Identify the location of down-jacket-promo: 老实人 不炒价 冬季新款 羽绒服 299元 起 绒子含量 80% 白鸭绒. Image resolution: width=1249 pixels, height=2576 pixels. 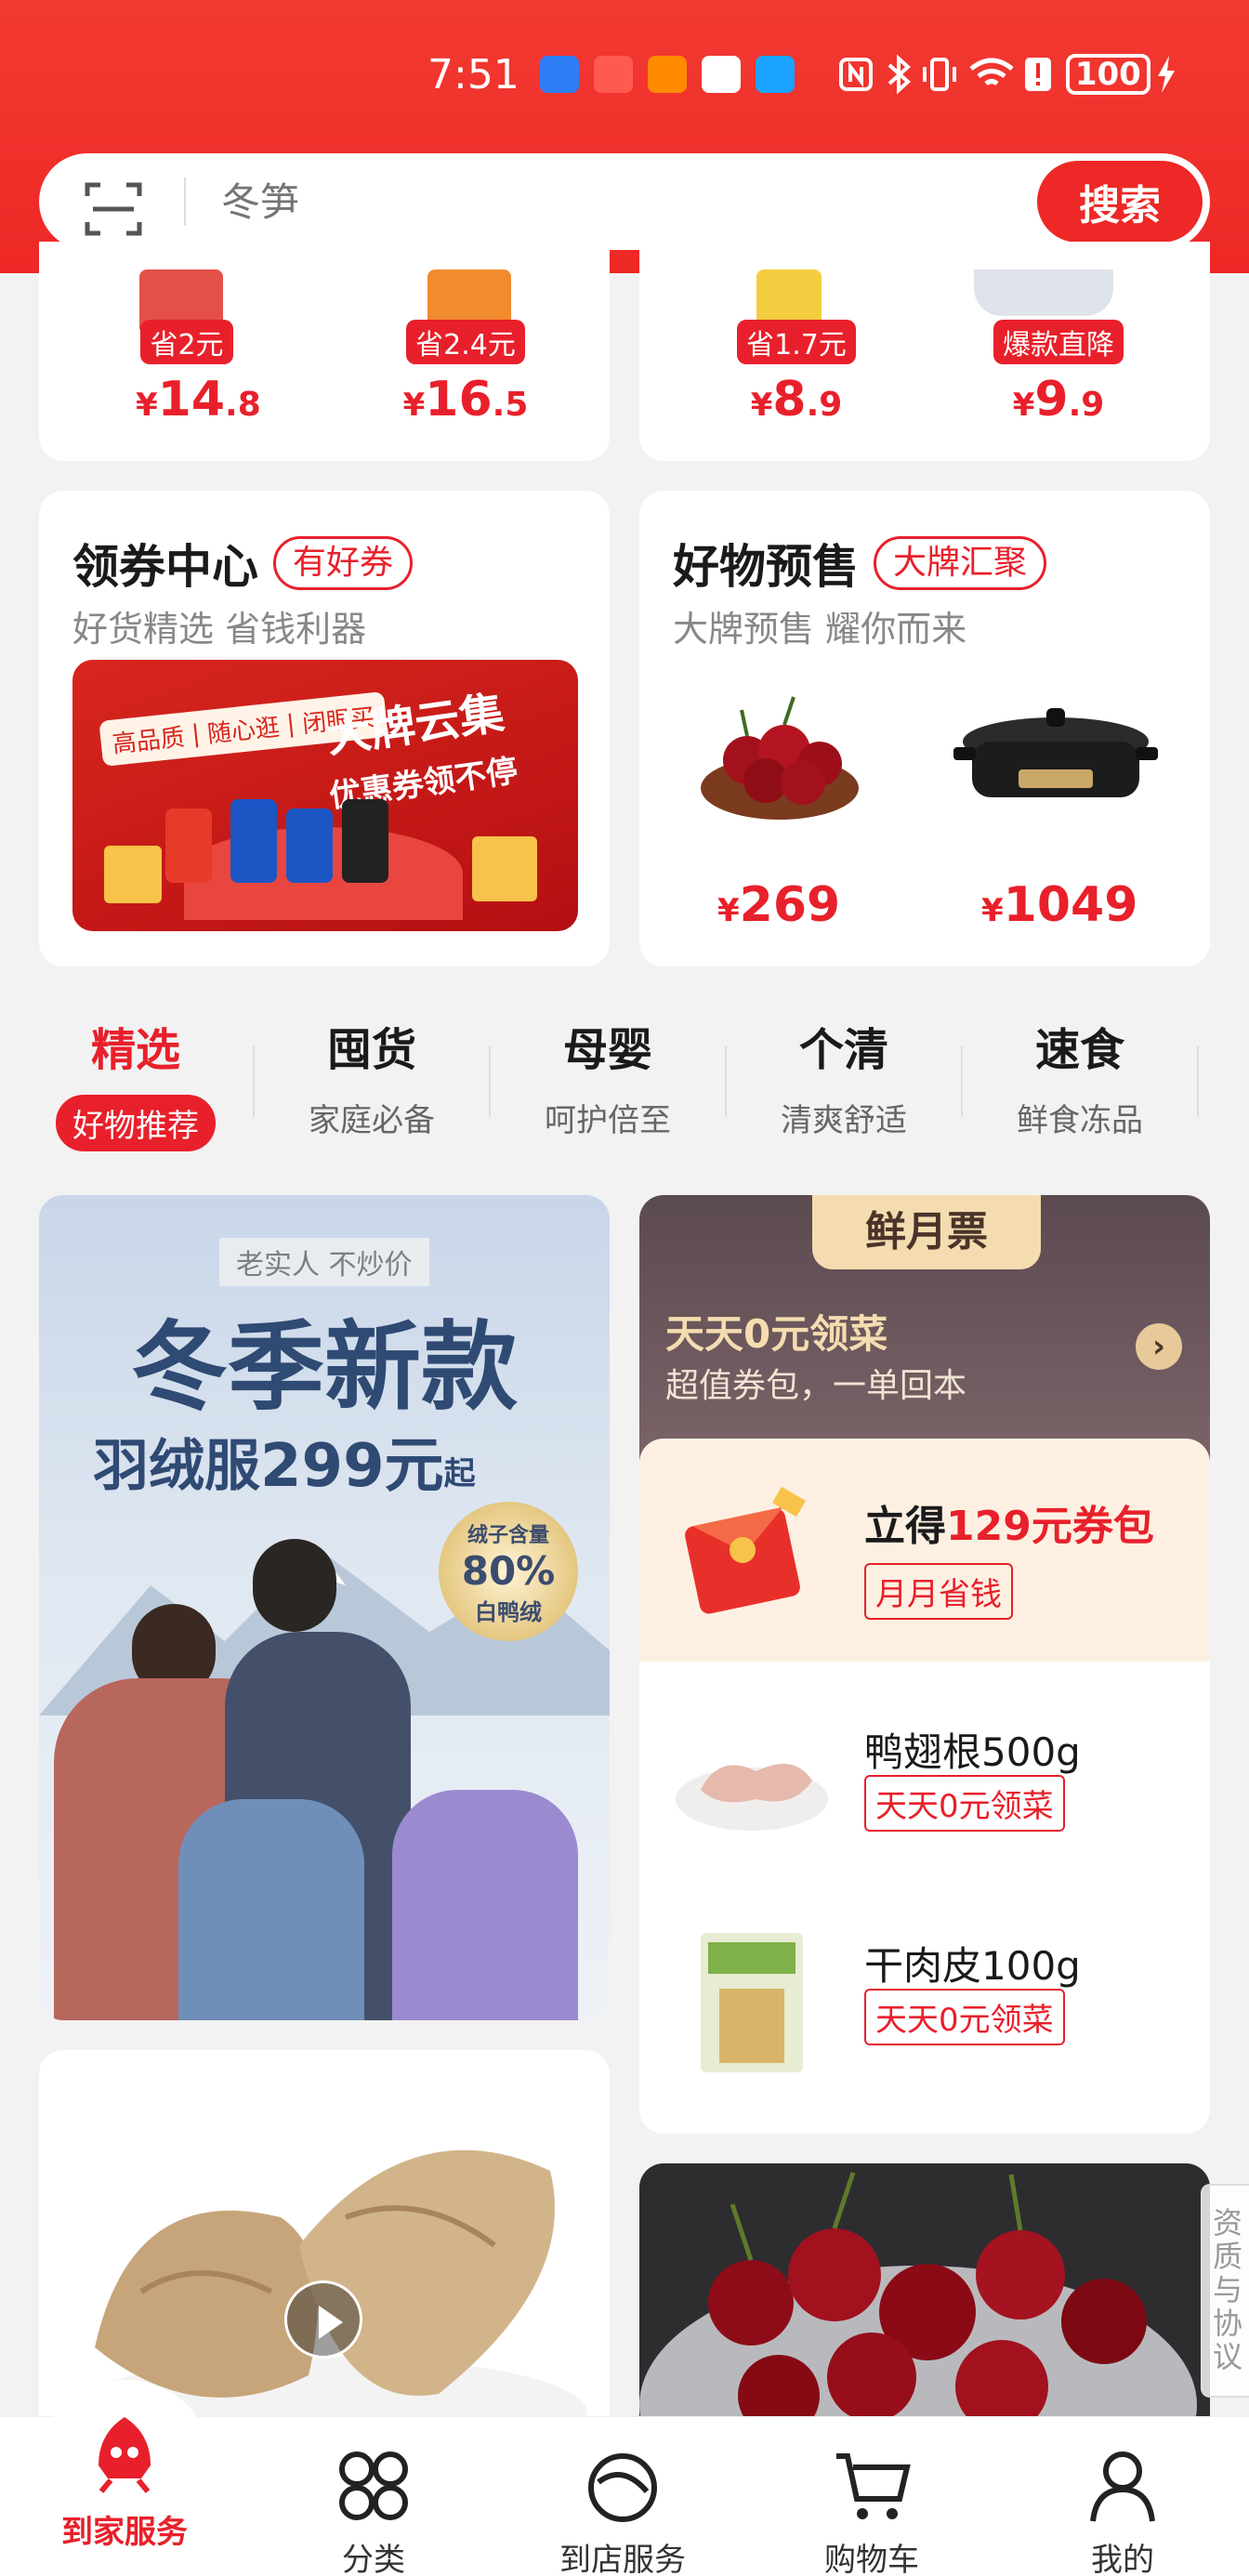
(324, 1607).